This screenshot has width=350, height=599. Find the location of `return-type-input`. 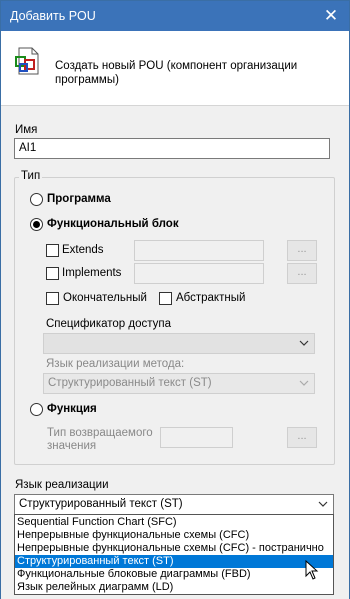

return-type-input is located at coordinates (196, 437).